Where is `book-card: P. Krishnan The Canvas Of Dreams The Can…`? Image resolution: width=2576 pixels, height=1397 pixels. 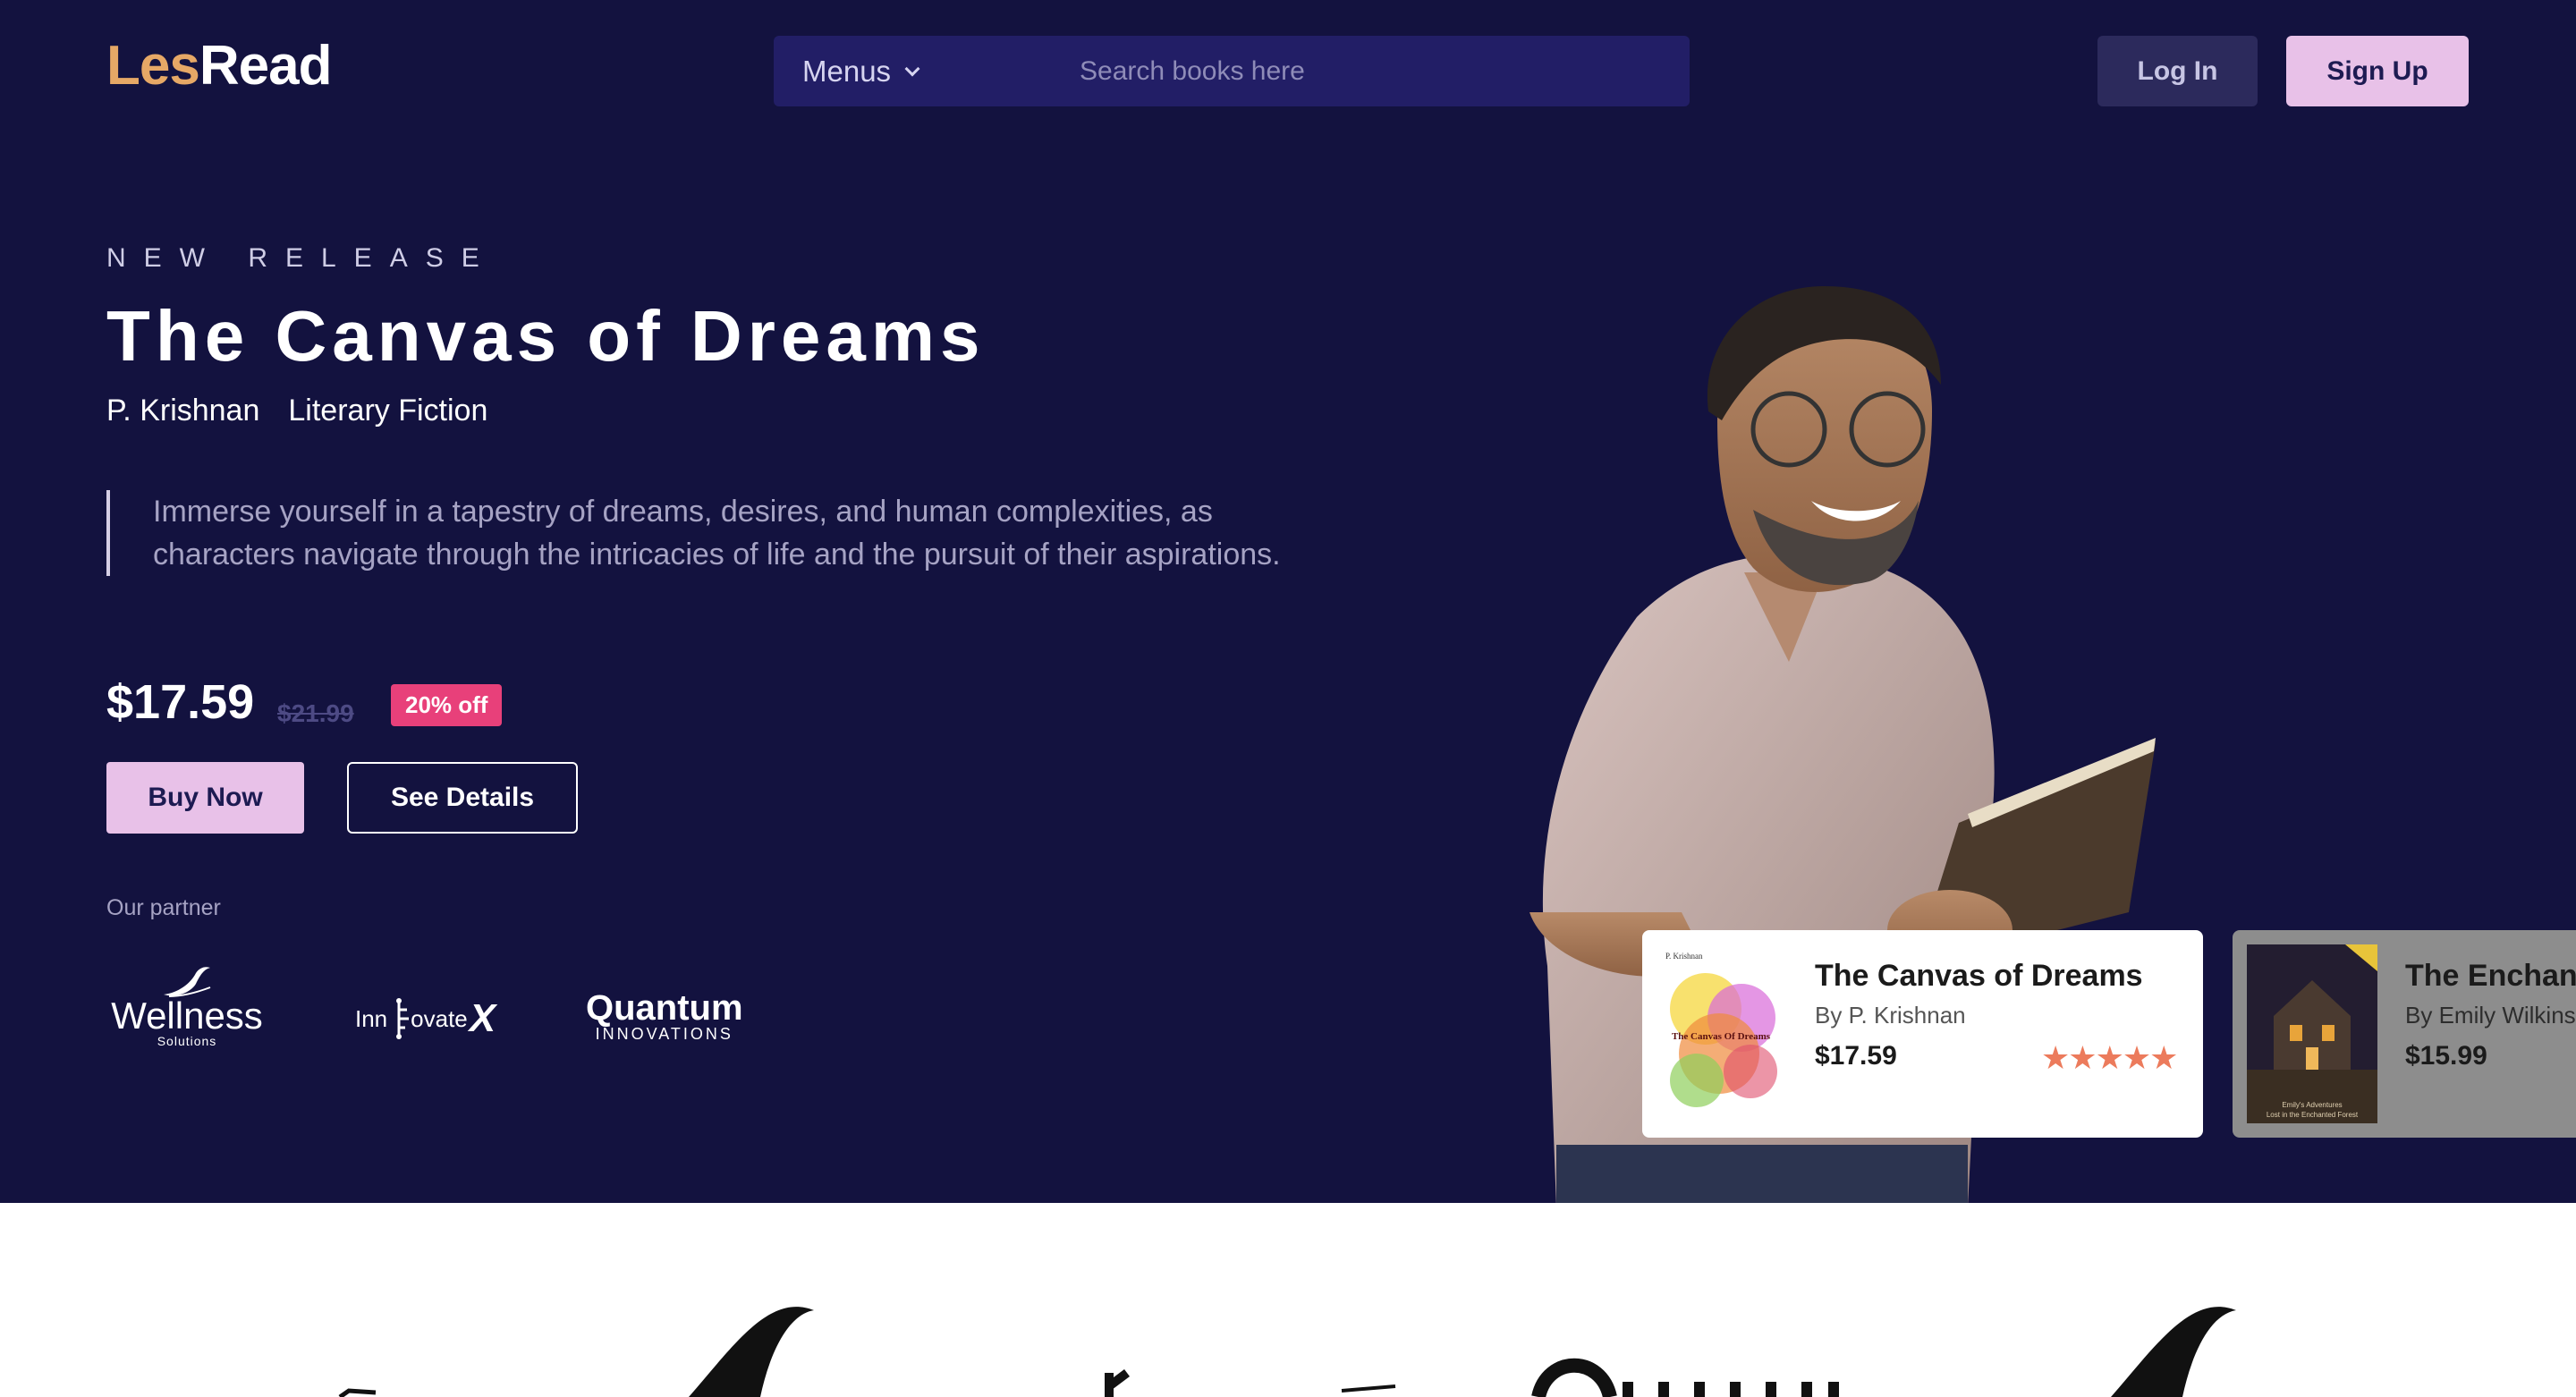
book-card: P. Krishnan The Canvas Of Dreams The Can… is located at coordinates (1922, 1034).